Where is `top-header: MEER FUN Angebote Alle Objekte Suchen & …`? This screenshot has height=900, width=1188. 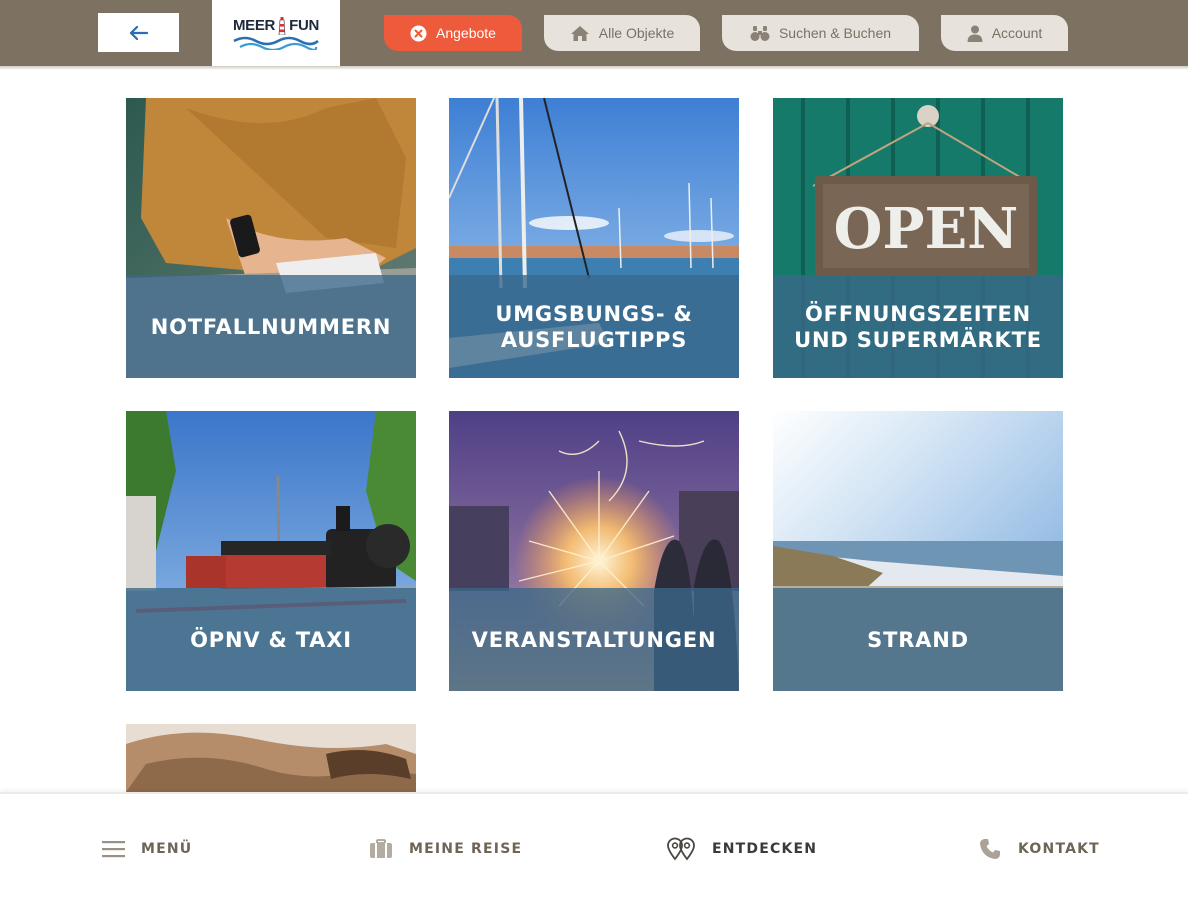 top-header: MEER FUN Angebote Alle Objekte Suchen & … is located at coordinates (594, 33).